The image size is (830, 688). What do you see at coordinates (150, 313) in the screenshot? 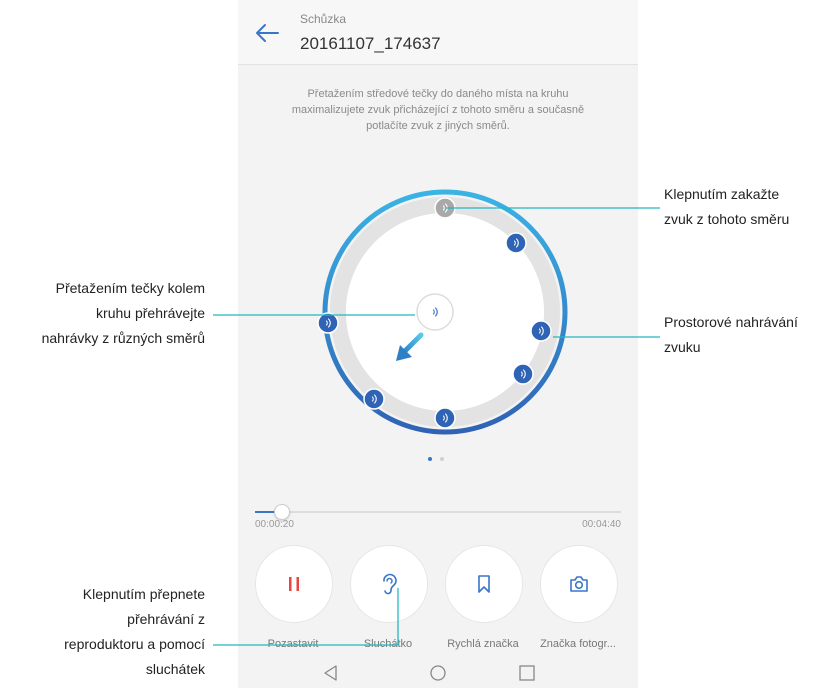
I see `callout-line-text: kruhu přehrávejte` at bounding box center [150, 313].